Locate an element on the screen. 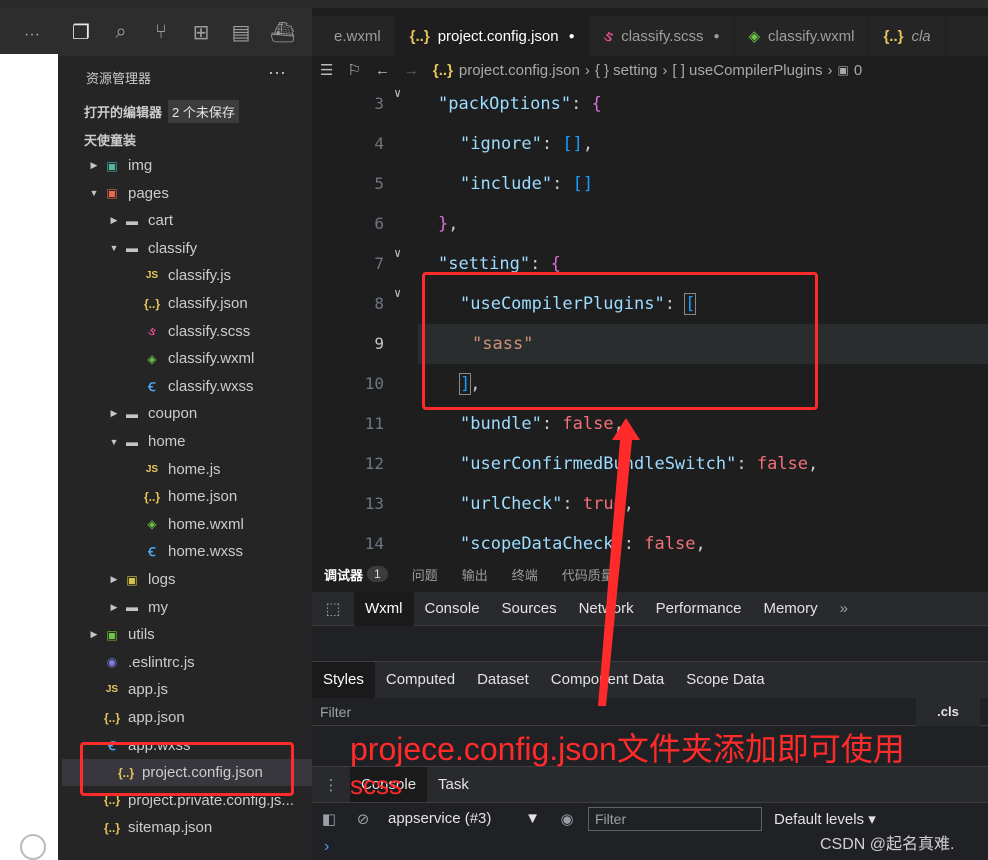 This screenshot has width=988, height=860. tree-item-label: classify.js is located at coordinates (200, 276).